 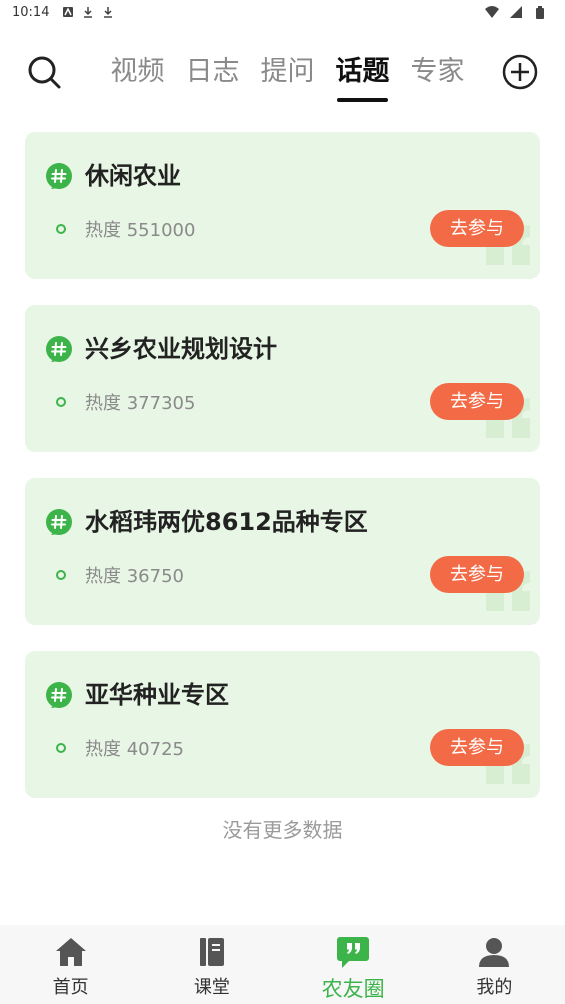 I want to click on bottom-nav-home: 首页, so click(x=70, y=964).